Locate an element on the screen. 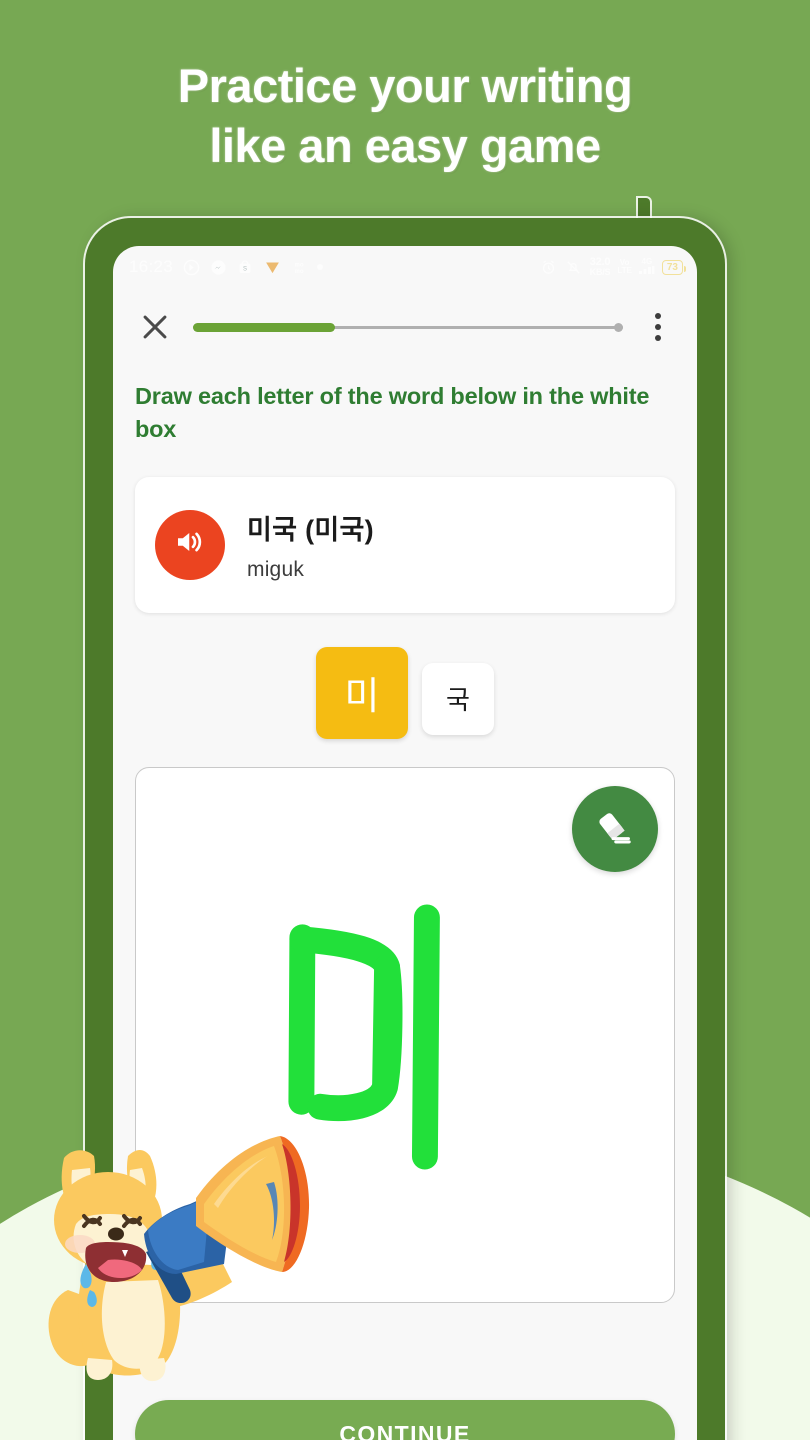 This screenshot has width=810, height=1440. close-button is located at coordinates (155, 327).